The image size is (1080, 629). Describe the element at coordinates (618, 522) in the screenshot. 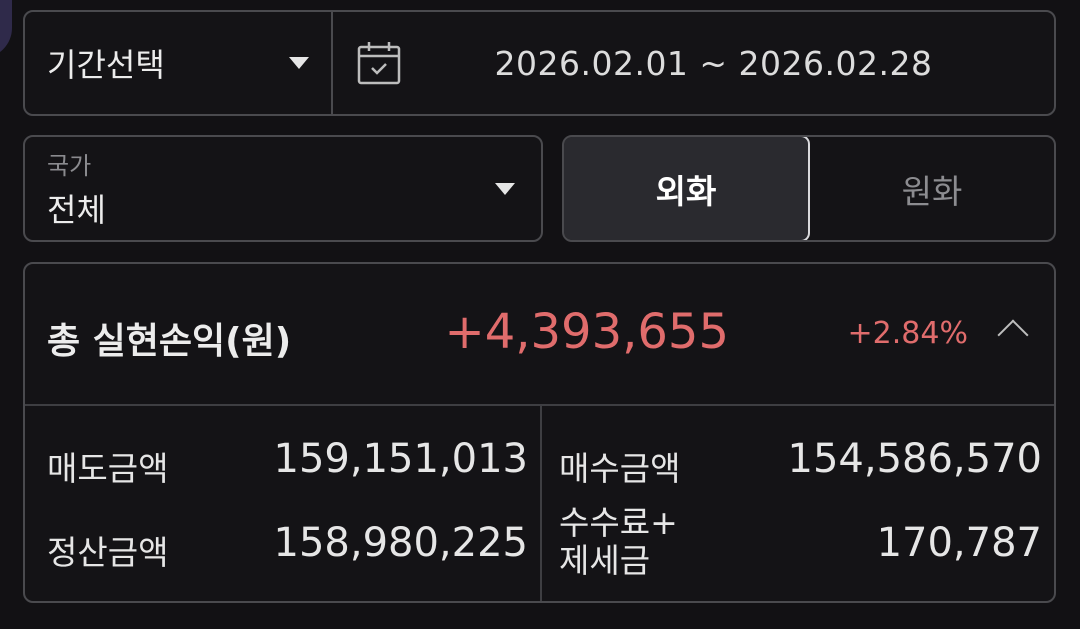

I see `fees-taxes-label-line1: 수수료+` at that location.